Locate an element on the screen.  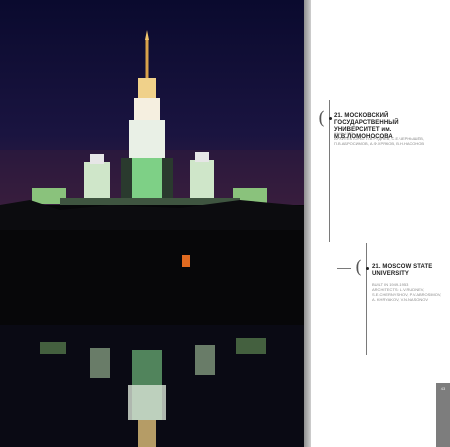
english-title: 21. MOSCOW STATE UNIVERSITY is located at coordinates (409, 271).